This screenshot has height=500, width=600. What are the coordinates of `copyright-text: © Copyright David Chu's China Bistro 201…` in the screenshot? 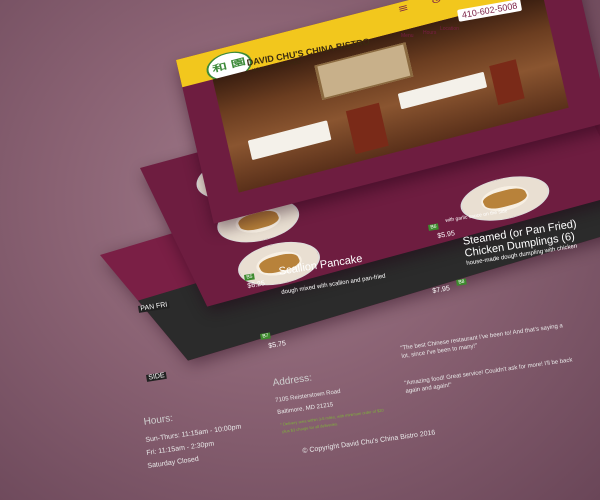 It's located at (369, 442).